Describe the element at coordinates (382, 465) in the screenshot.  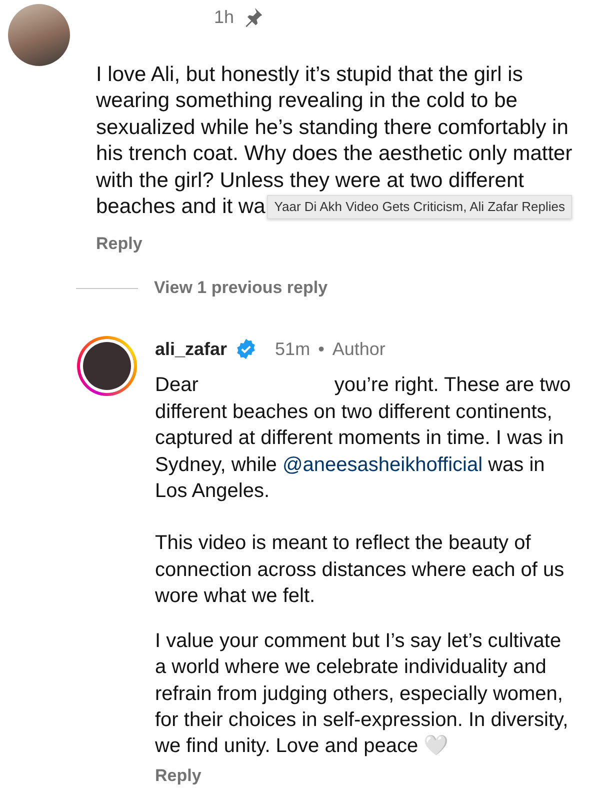
I see `mention-link: @aneesasheikhofficial` at that location.